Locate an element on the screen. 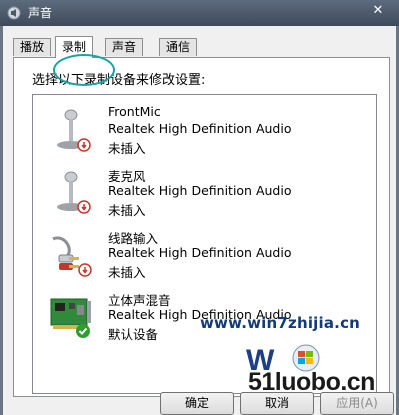 This screenshot has width=399, height=415. device-item-line-in: 线路输入 Realtek High Definition Audio 未插入 is located at coordinates (204, 258).